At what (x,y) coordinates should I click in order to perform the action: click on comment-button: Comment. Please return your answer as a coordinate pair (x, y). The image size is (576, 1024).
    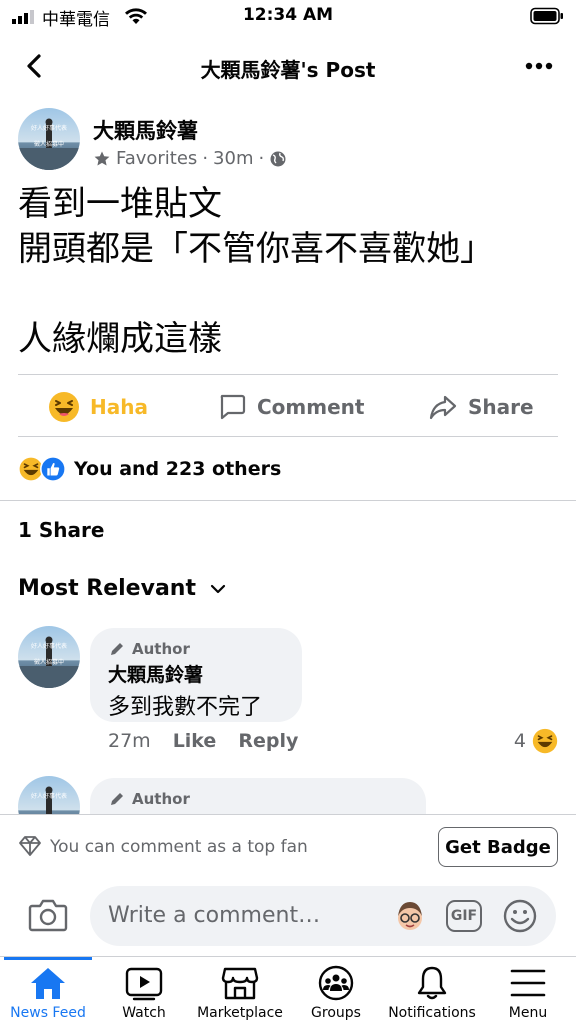
    Looking at the image, I should click on (290, 407).